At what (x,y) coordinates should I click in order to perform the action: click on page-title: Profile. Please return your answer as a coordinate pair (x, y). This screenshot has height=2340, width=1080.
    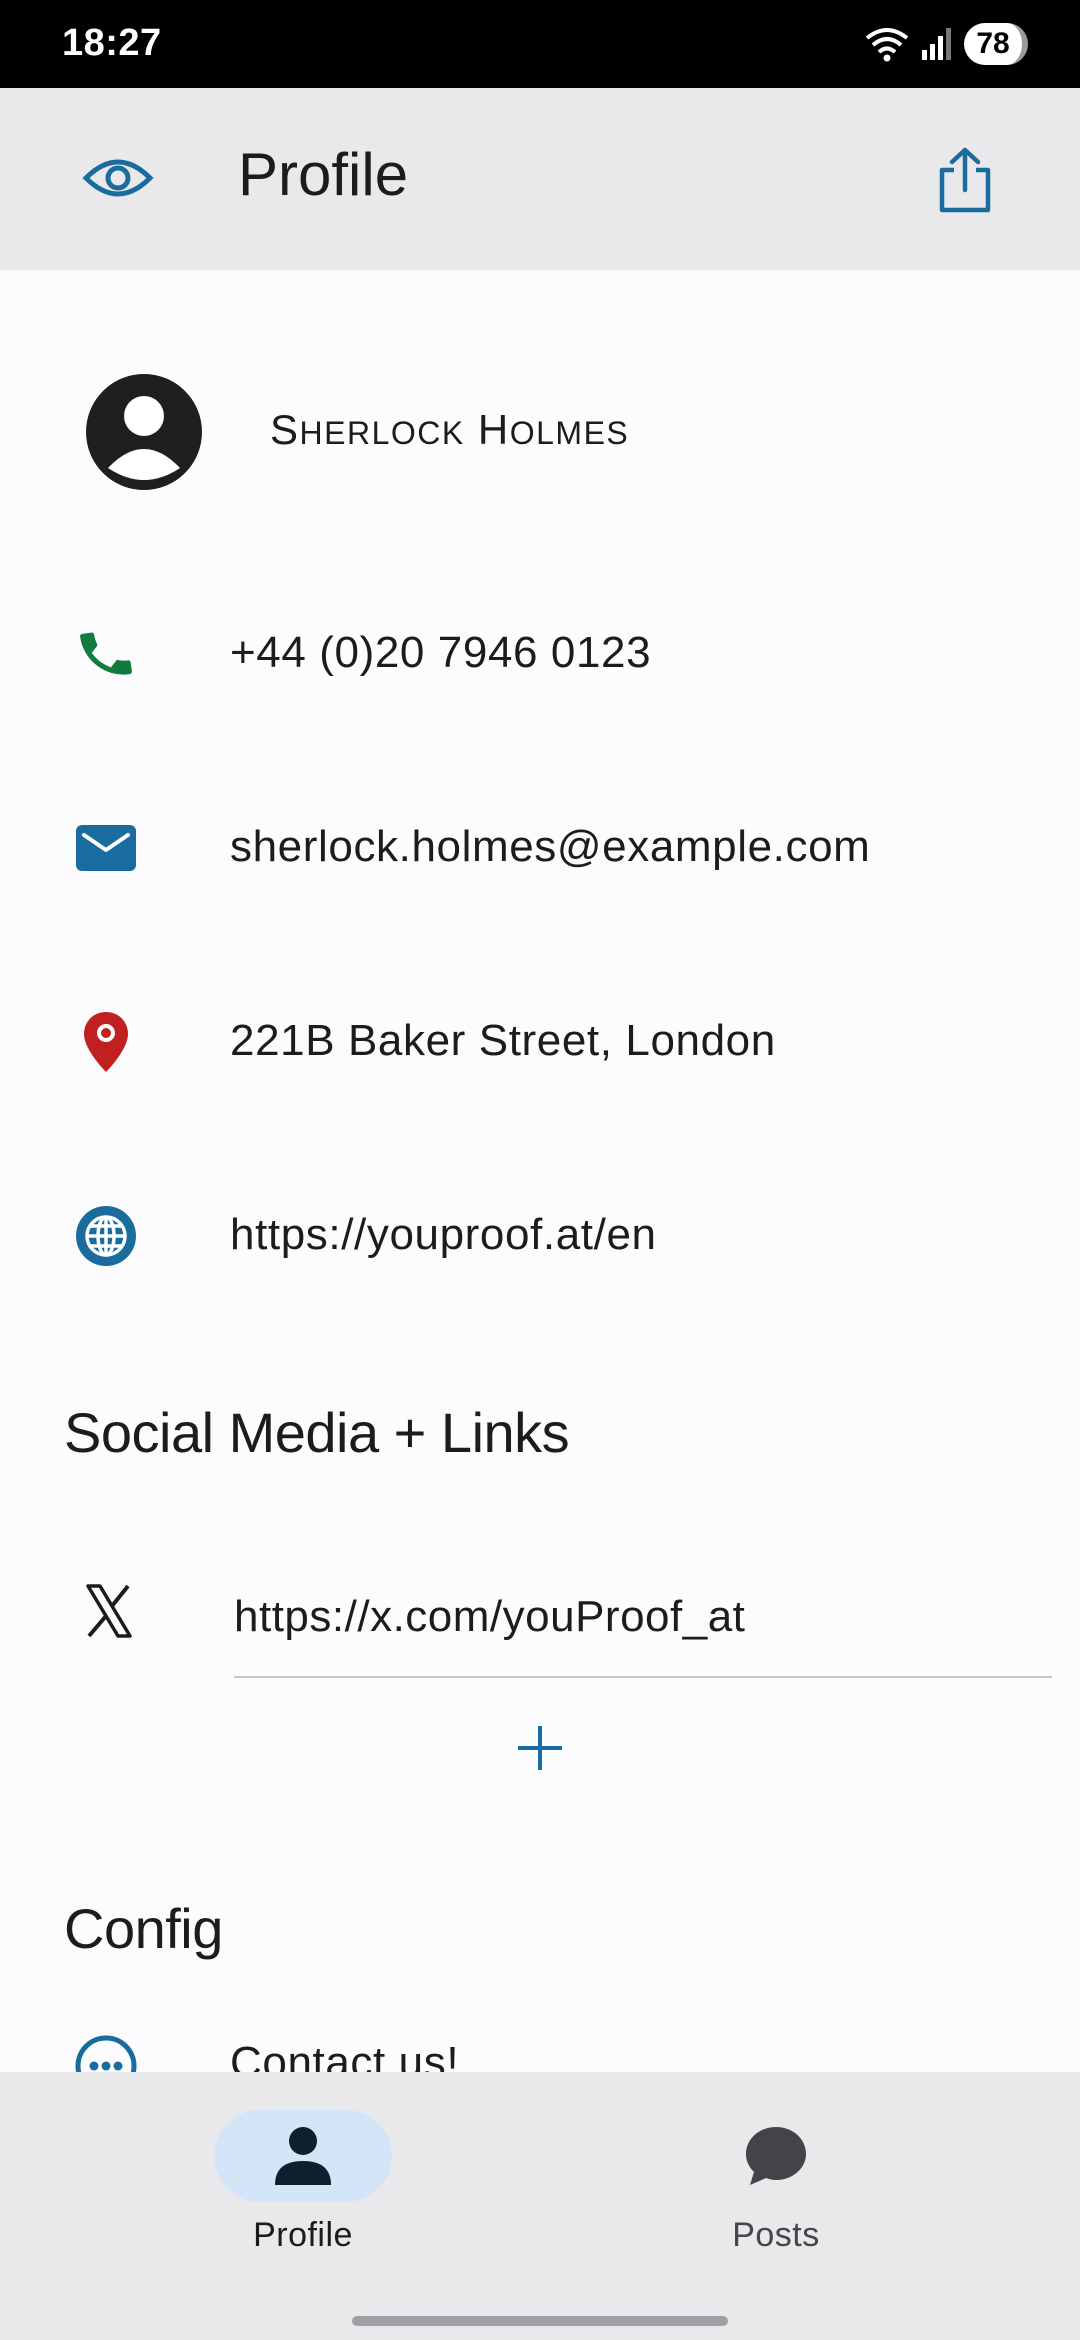
    Looking at the image, I should click on (323, 174).